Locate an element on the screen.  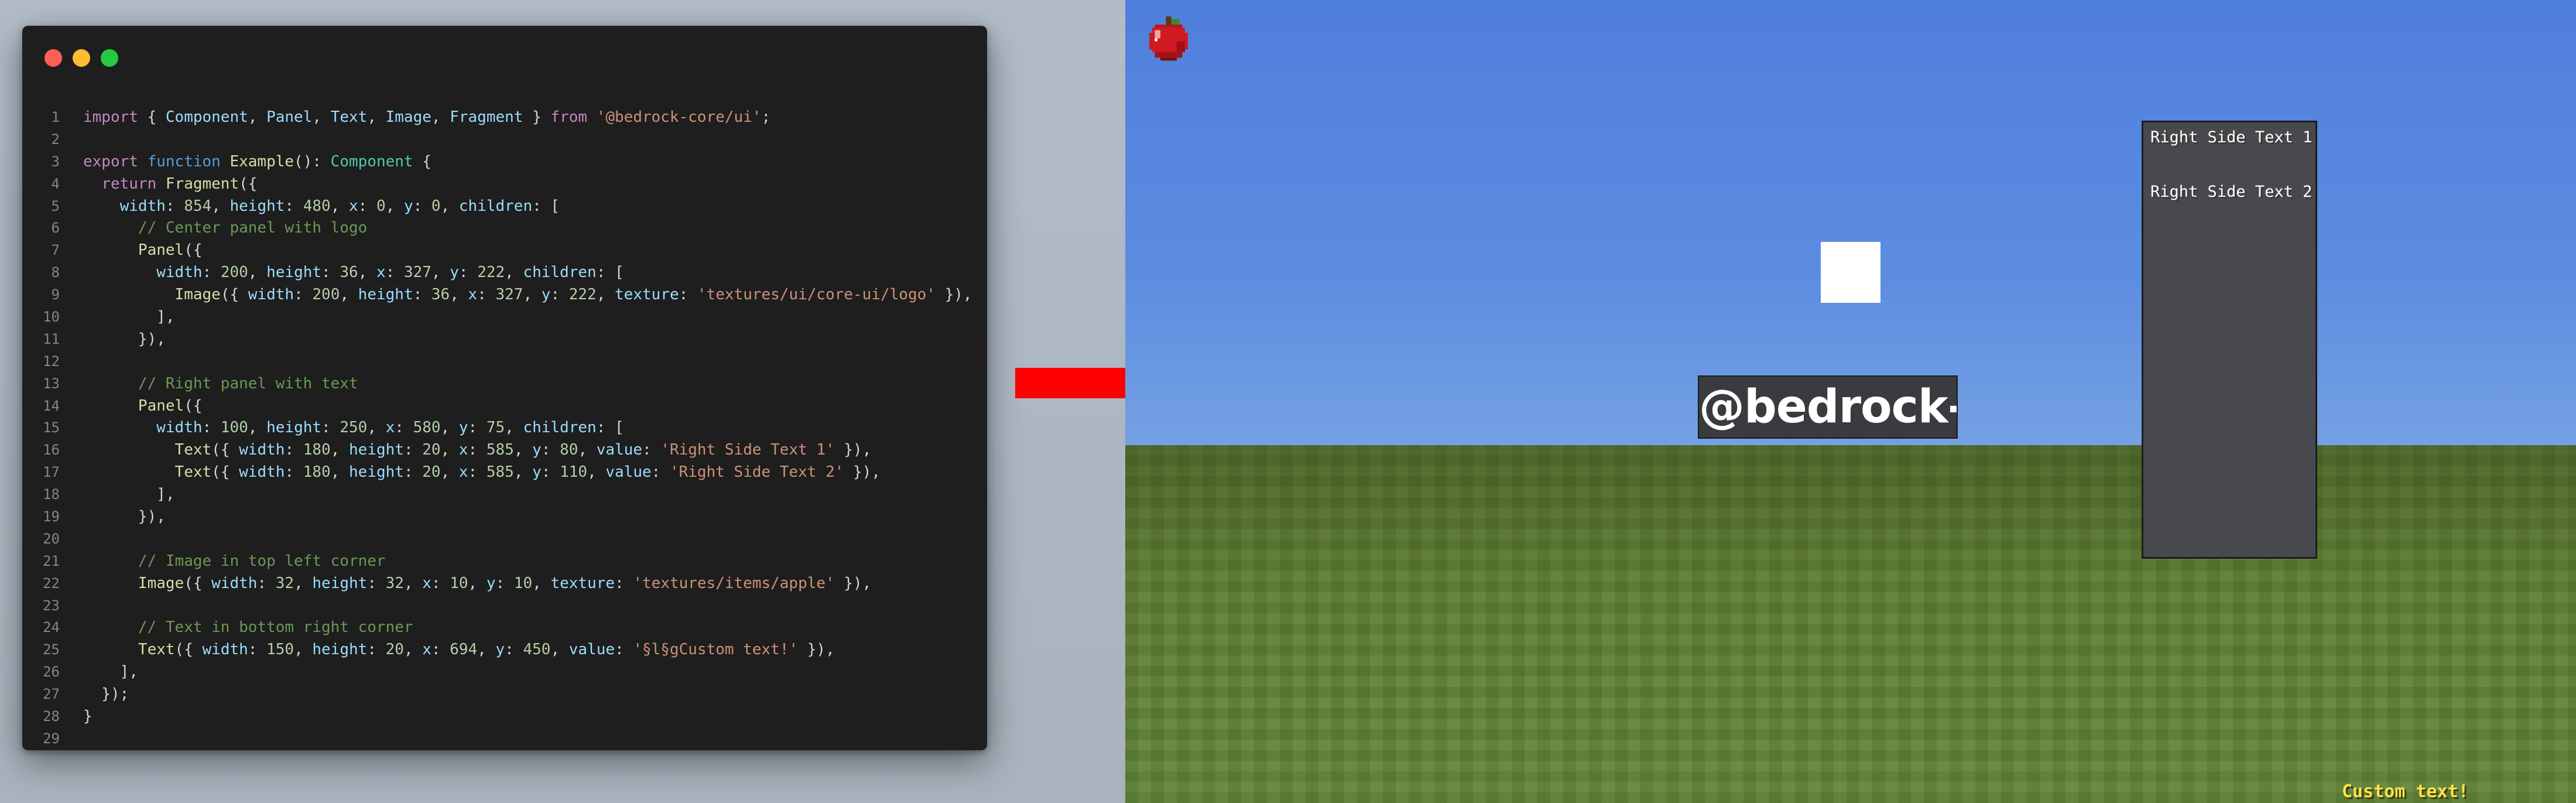
code-token: x is located at coordinates (463, 472).